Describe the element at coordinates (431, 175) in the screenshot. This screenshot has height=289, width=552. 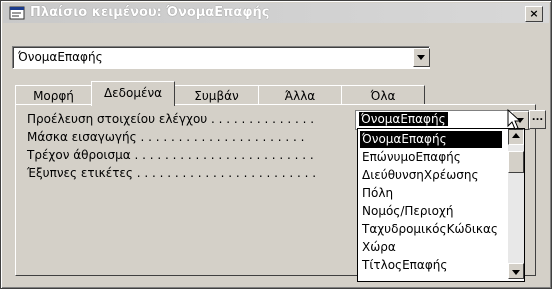
I see `list-item: ΔιεύθυνσηΧρέωσης` at that location.